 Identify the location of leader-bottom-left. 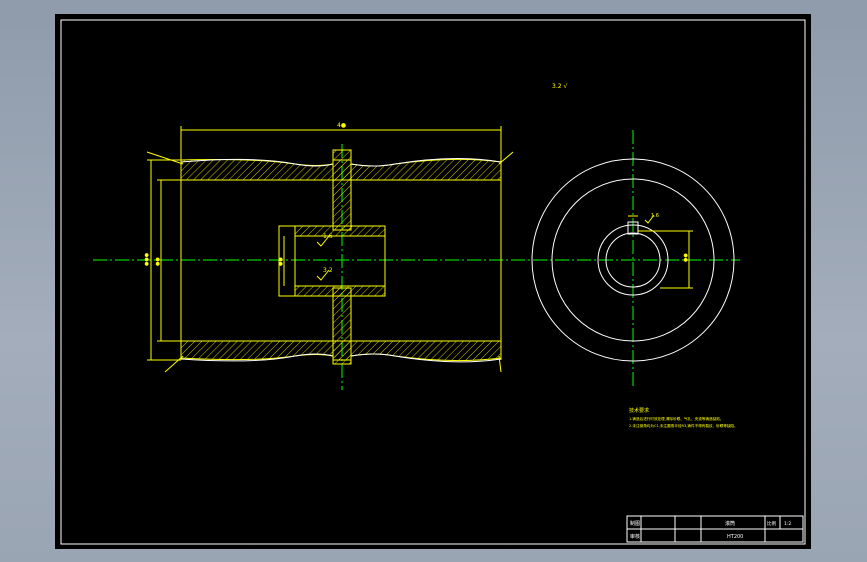
(174, 364).